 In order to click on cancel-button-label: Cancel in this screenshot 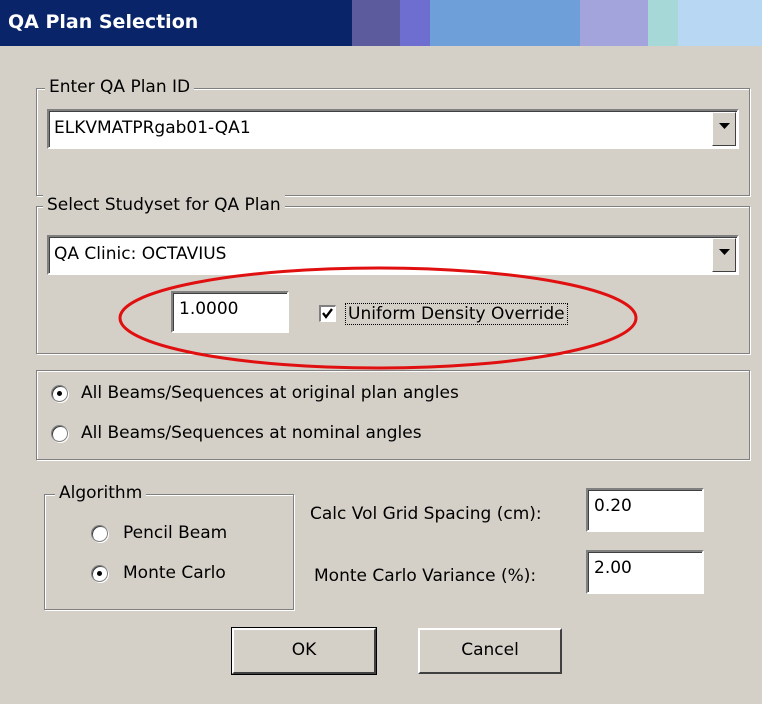, I will do `click(490, 650)`.